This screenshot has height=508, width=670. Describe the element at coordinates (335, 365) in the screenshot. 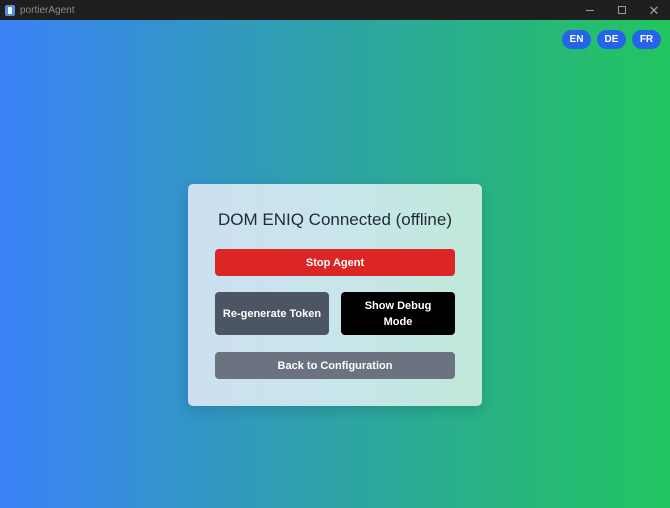

I see `back-to-configuration-button: Back to Configuration` at that location.